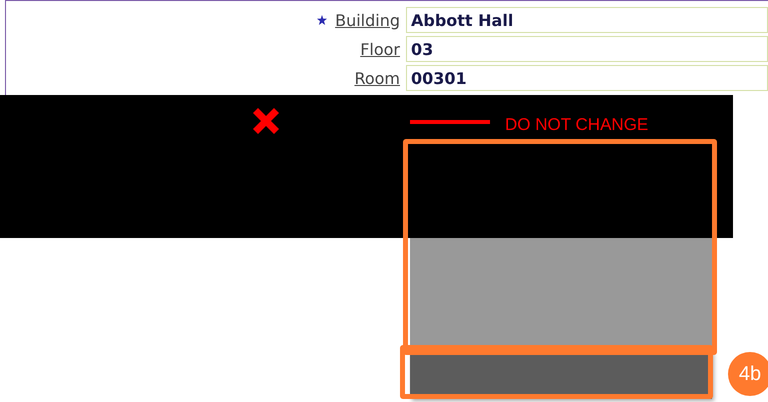 Image resolution: width=768 pixels, height=402 pixels. Describe the element at coordinates (367, 20) in the screenshot. I see `field-label: Building` at that location.